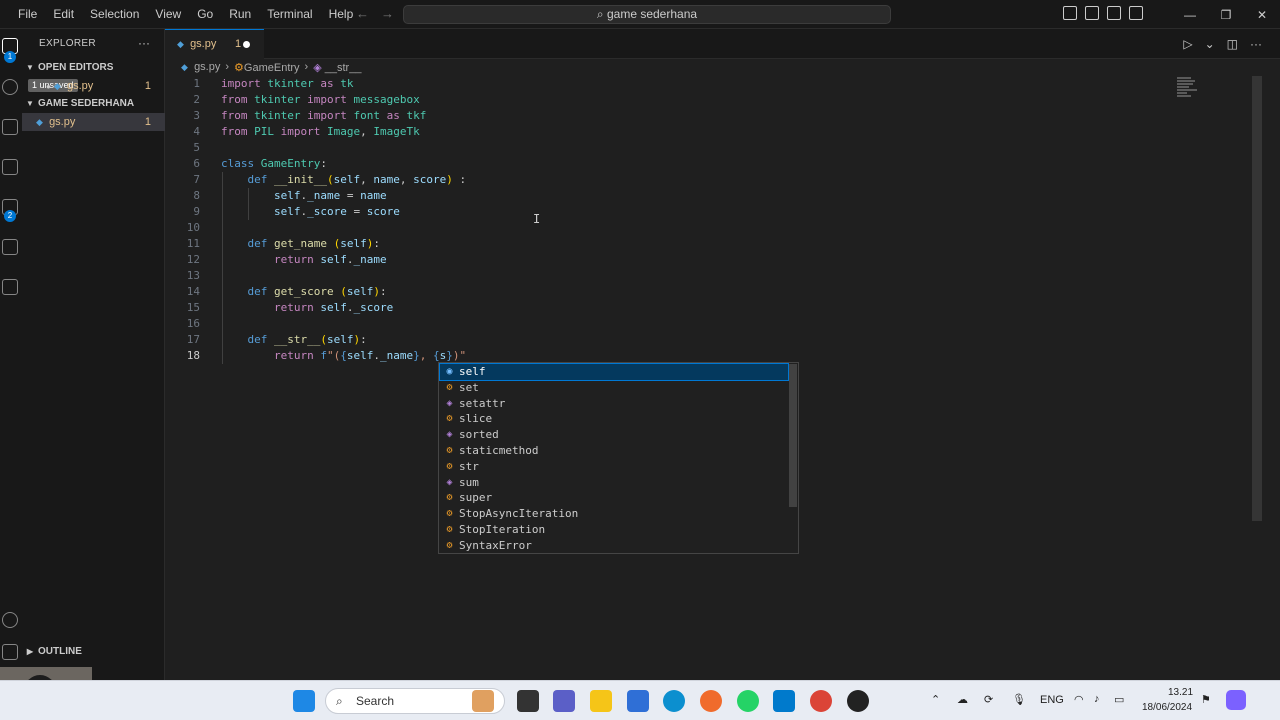 Image resolution: width=1280 pixels, height=720 pixels. Describe the element at coordinates (1262, 15) in the screenshot. I see `close-icon: ✕` at that location.